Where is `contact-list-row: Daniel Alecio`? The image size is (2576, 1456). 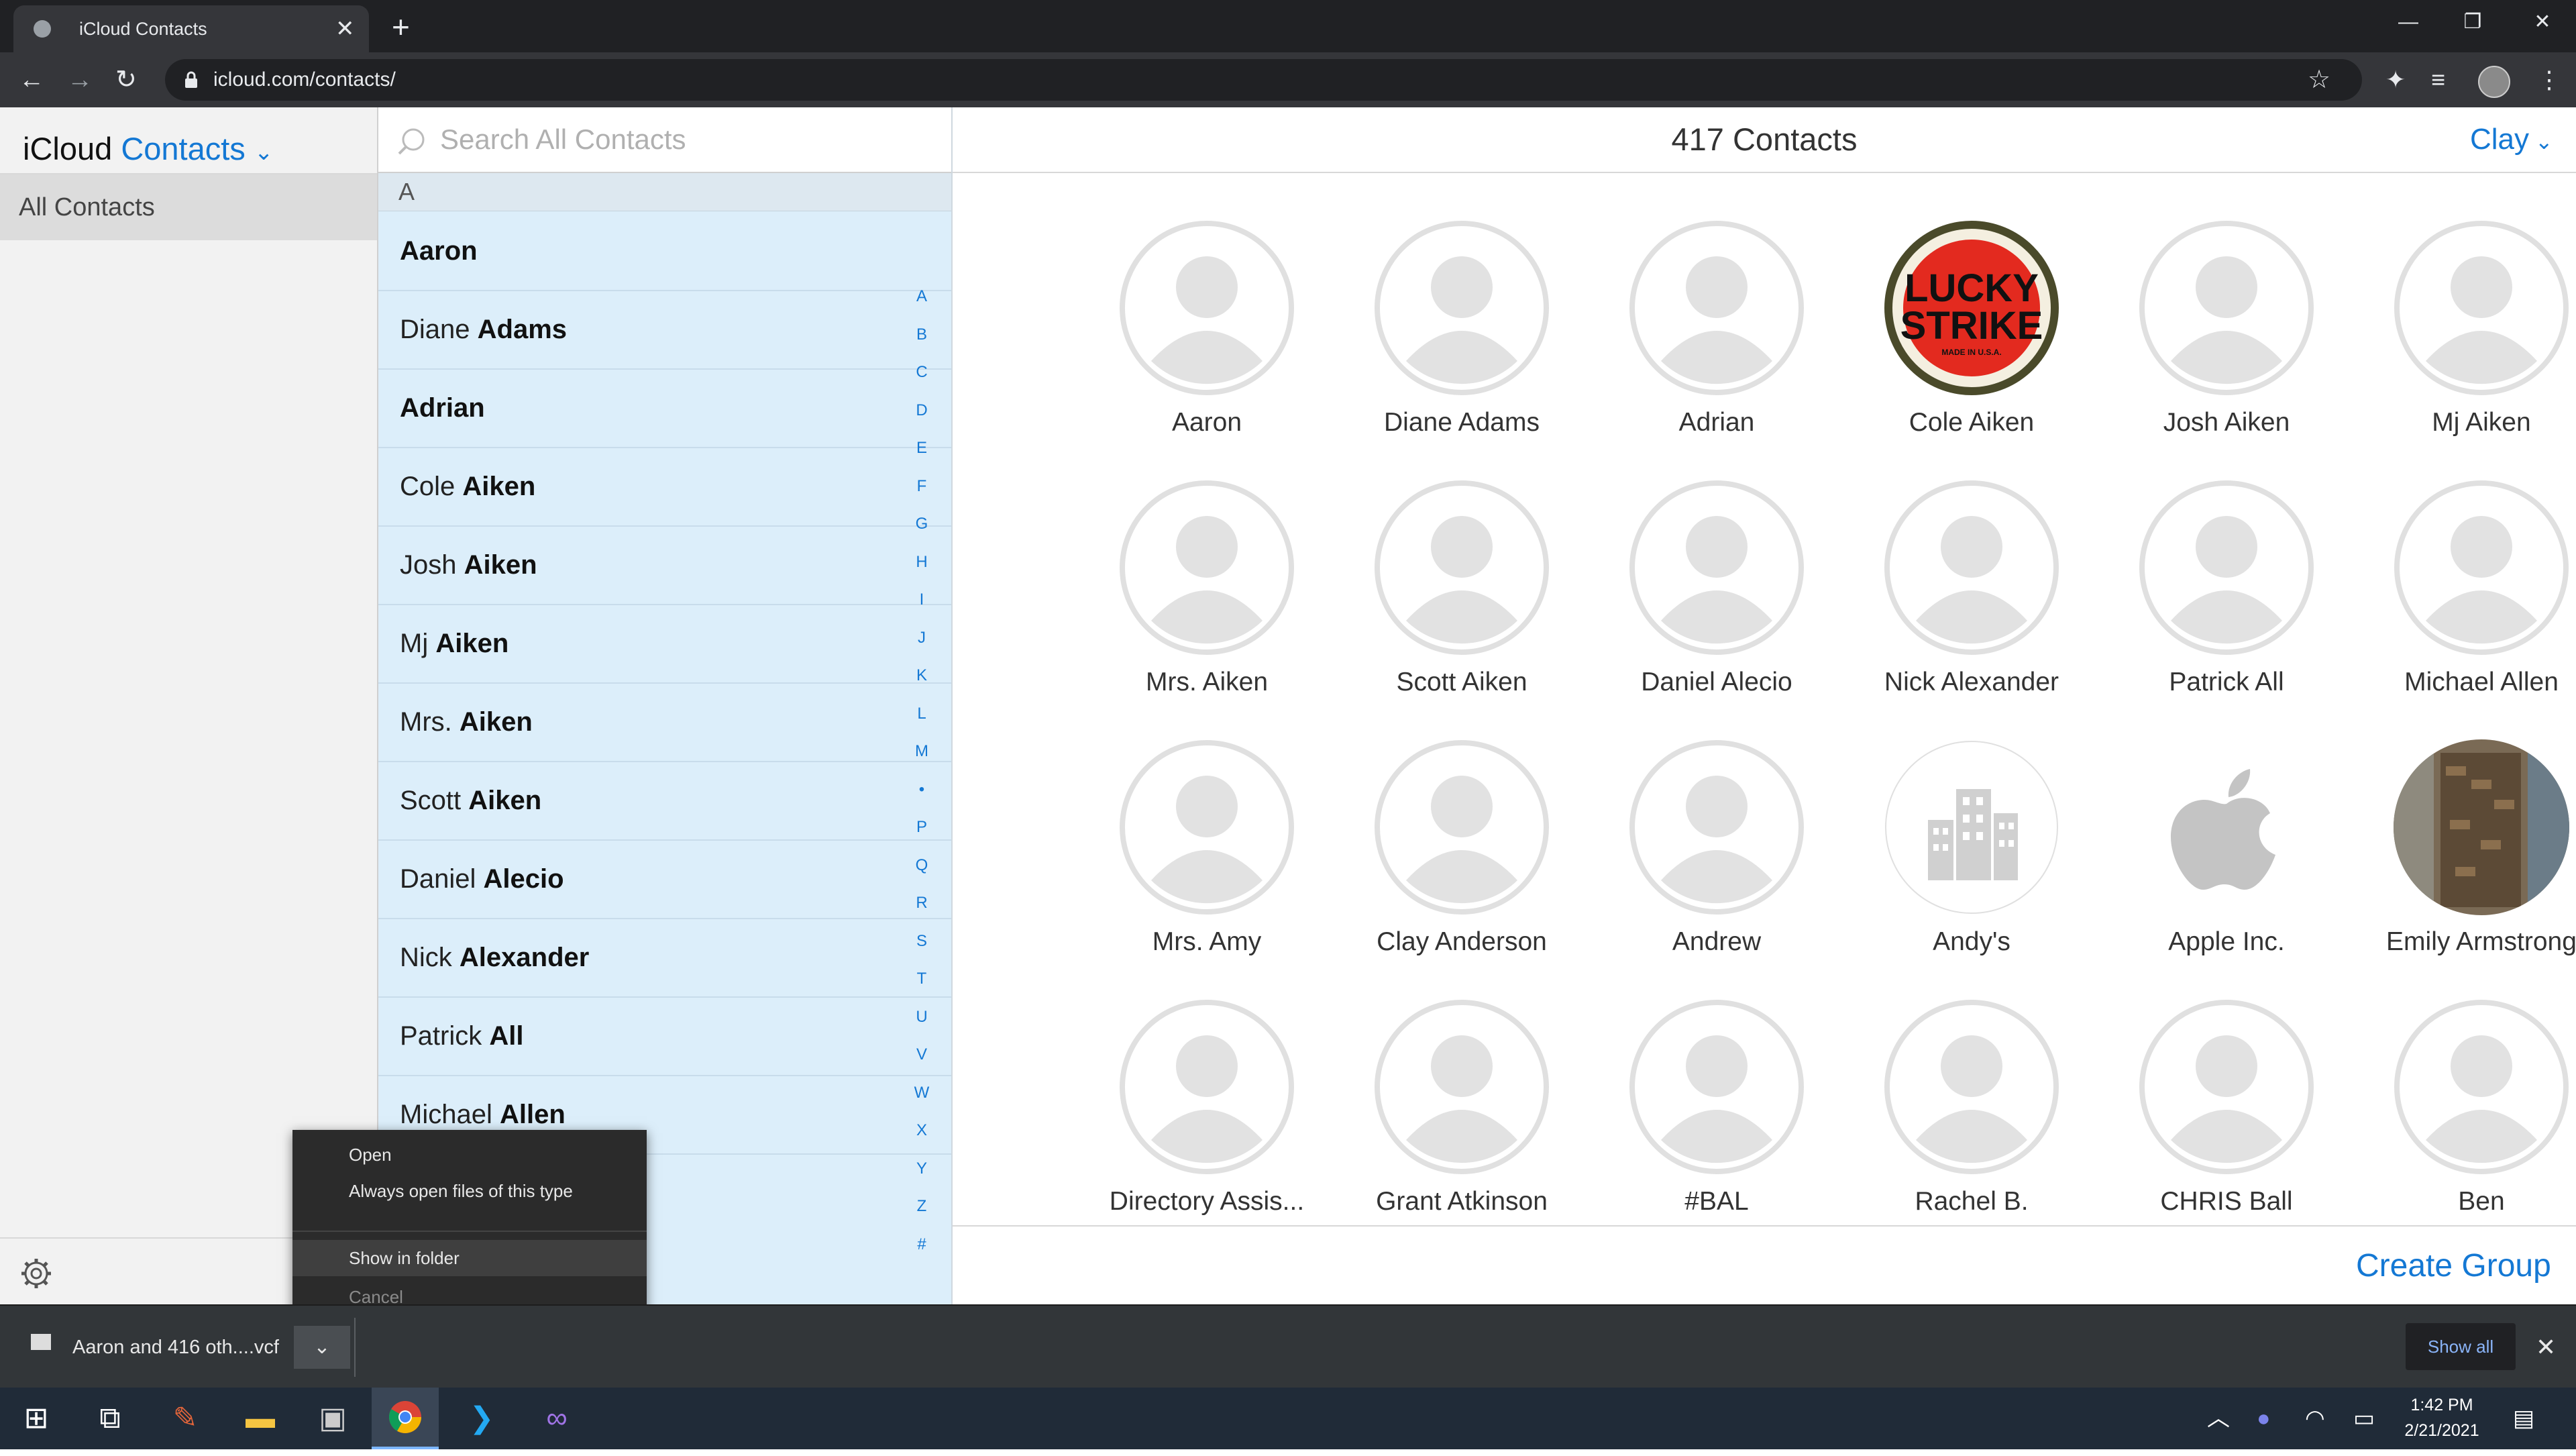 contact-list-row: Daniel Alecio is located at coordinates (664, 880).